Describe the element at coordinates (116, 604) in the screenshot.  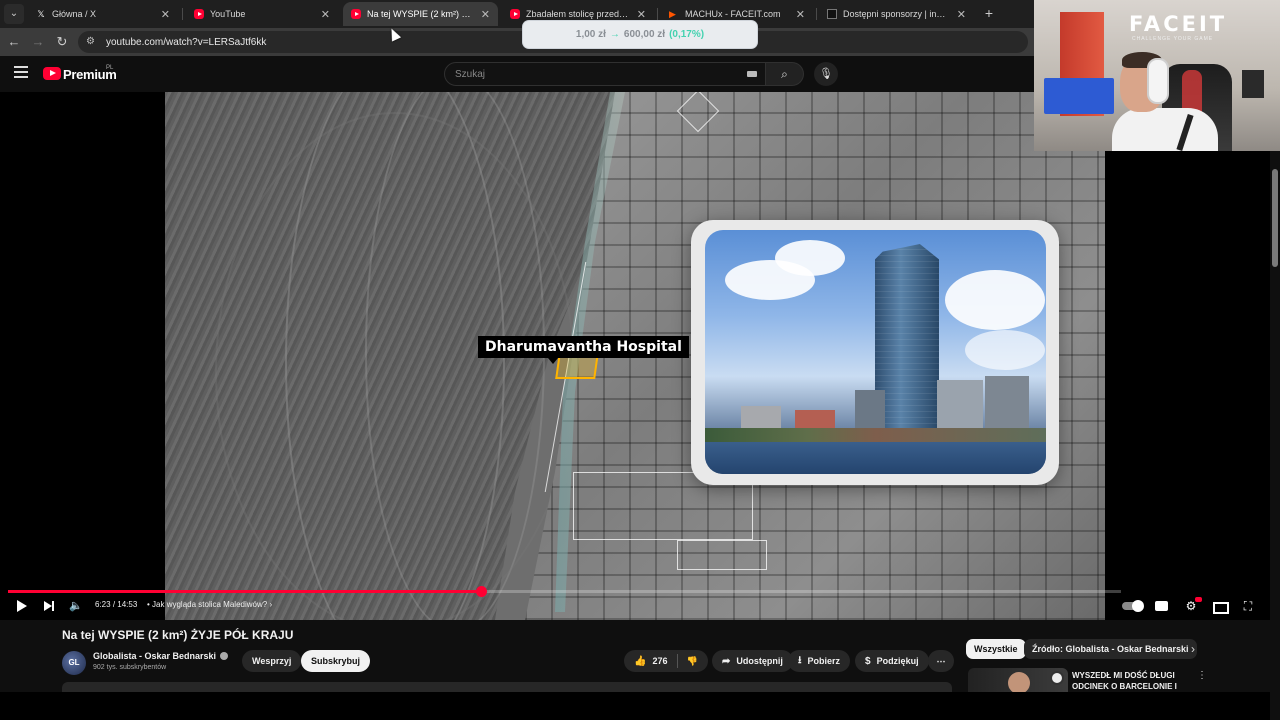
I see `timecode: 6:23 / 14:53` at that location.